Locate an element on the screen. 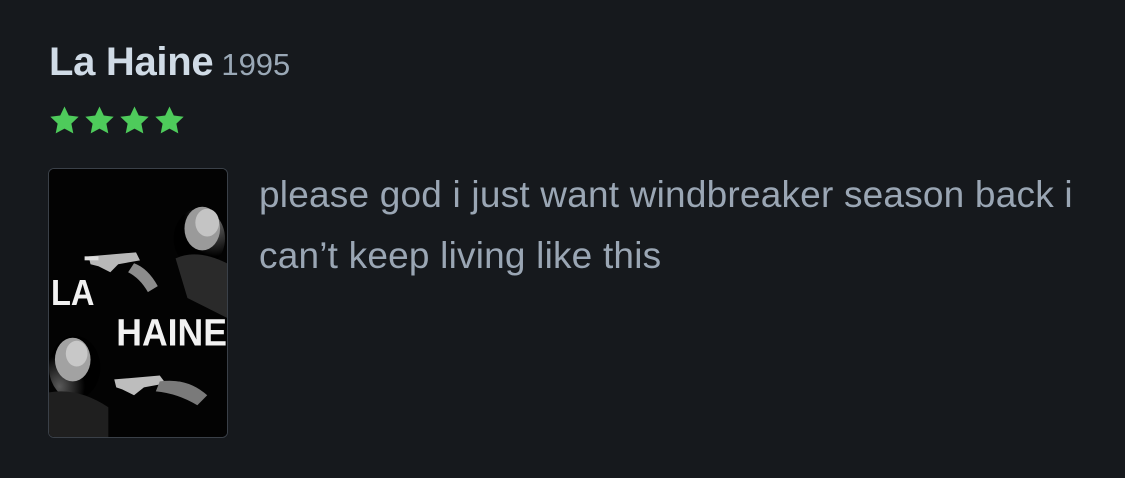  film-poster: LA HAINE is located at coordinates (138, 303).